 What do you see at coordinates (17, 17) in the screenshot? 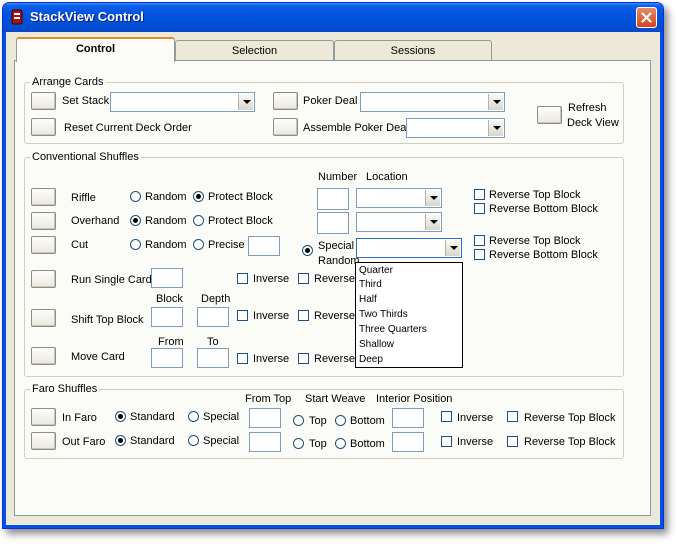
I see `app-icon` at bounding box center [17, 17].